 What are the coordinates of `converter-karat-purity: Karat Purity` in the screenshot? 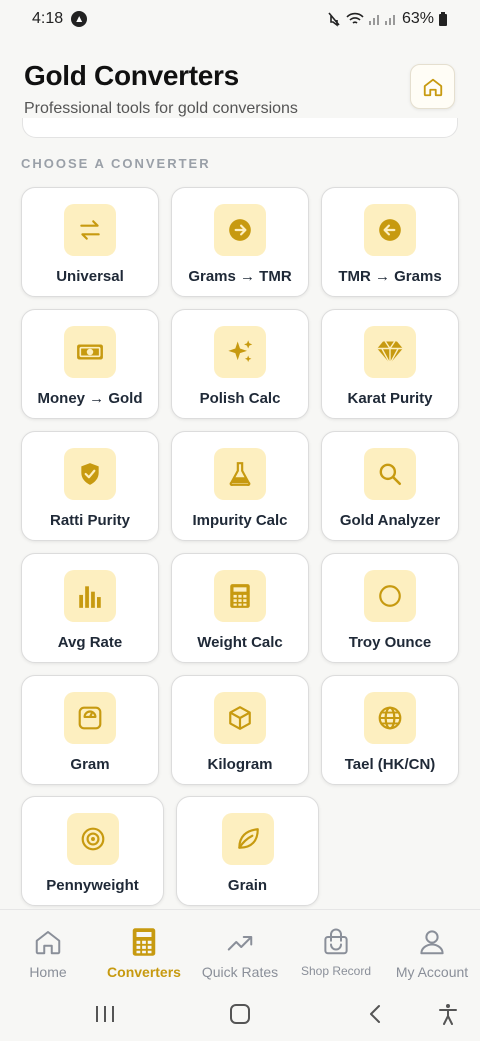 It's located at (390, 364).